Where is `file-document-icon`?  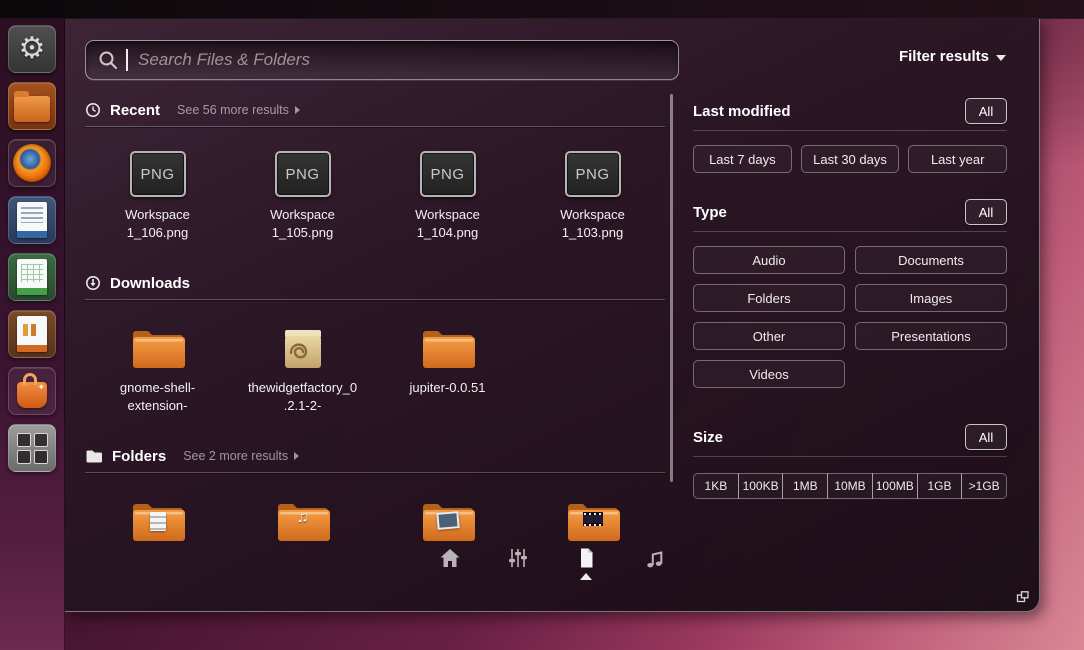 file-document-icon is located at coordinates (587, 558).